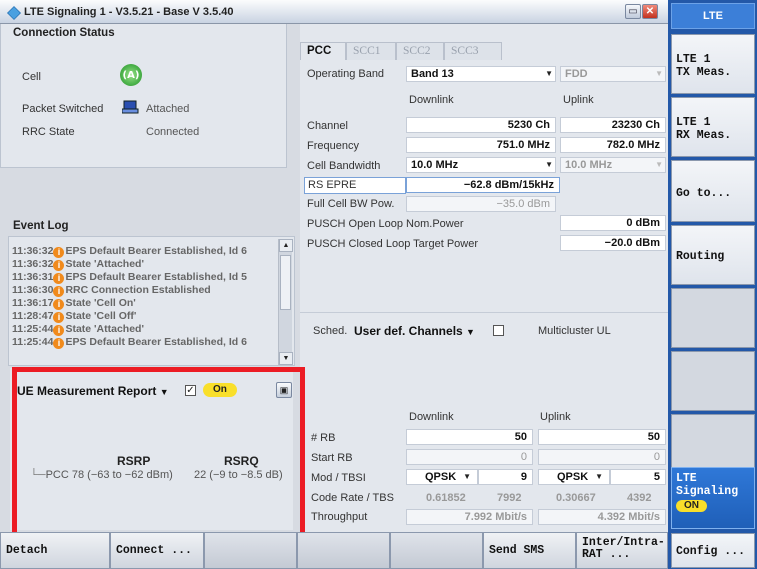  What do you see at coordinates (33, 264) in the screenshot?
I see `event-time: 11:36:32` at bounding box center [33, 264].